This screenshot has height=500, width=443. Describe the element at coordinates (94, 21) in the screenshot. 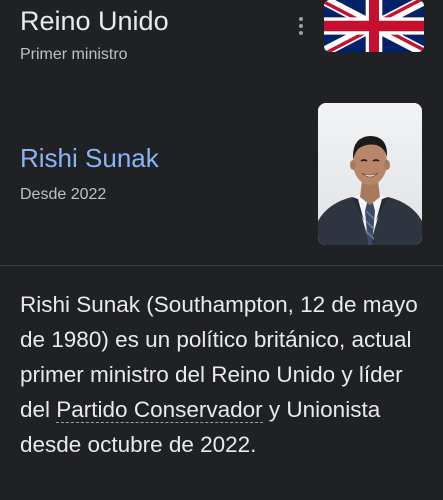

I see `country-title: Reino Unido` at that location.